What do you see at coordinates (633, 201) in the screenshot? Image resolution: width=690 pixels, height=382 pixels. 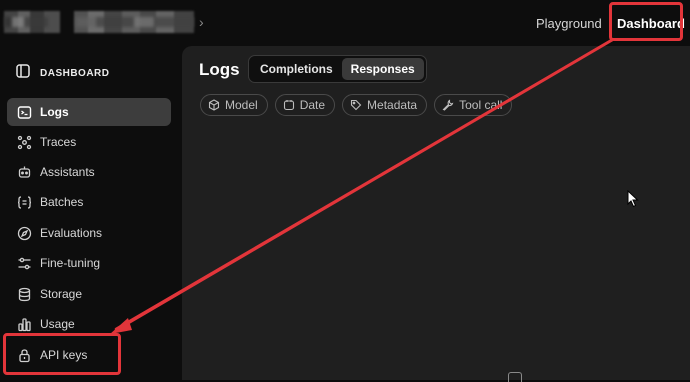 I see `mouse-cursor-icon` at bounding box center [633, 201].